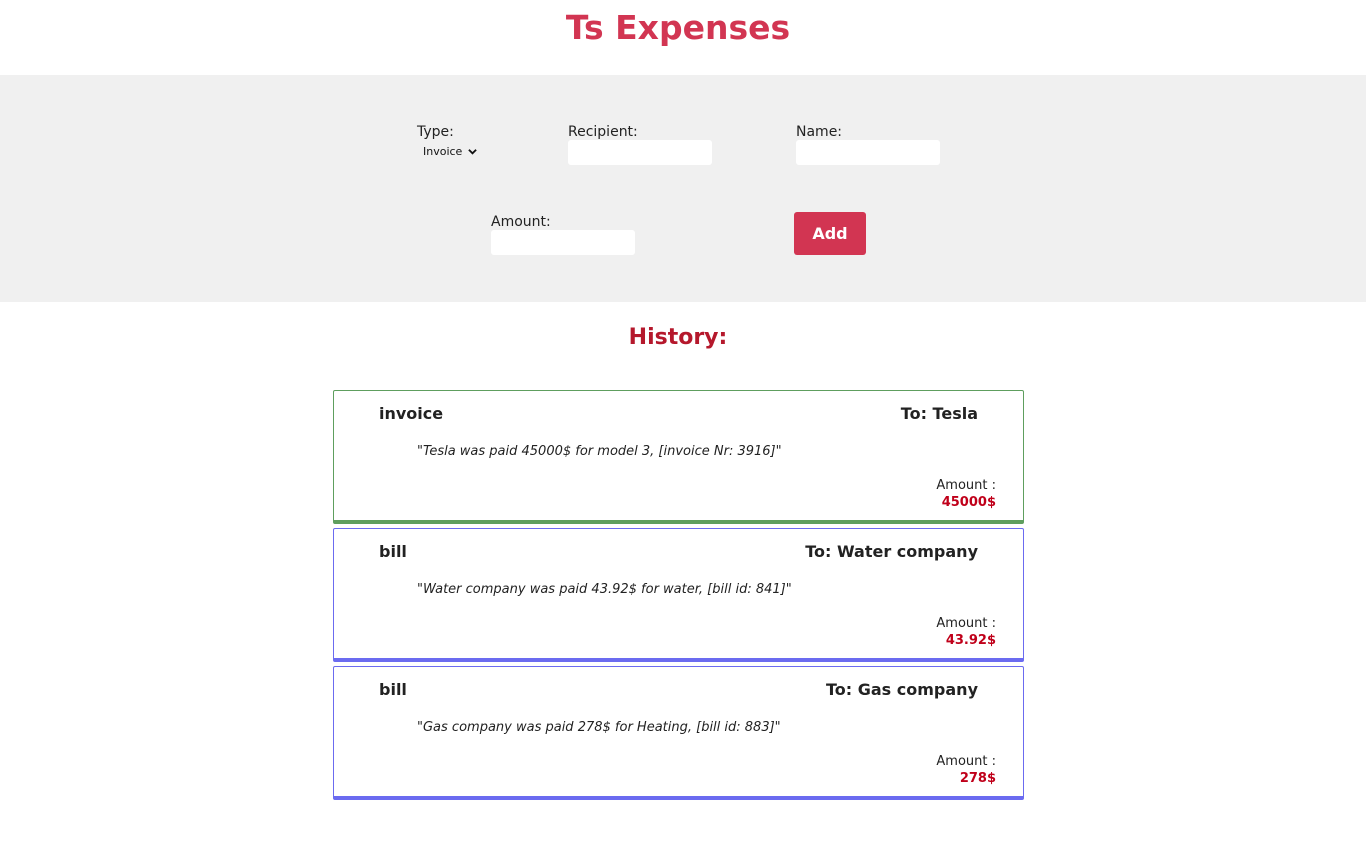 This screenshot has width=1366, height=856. I want to click on history-title: History:, so click(678, 337).